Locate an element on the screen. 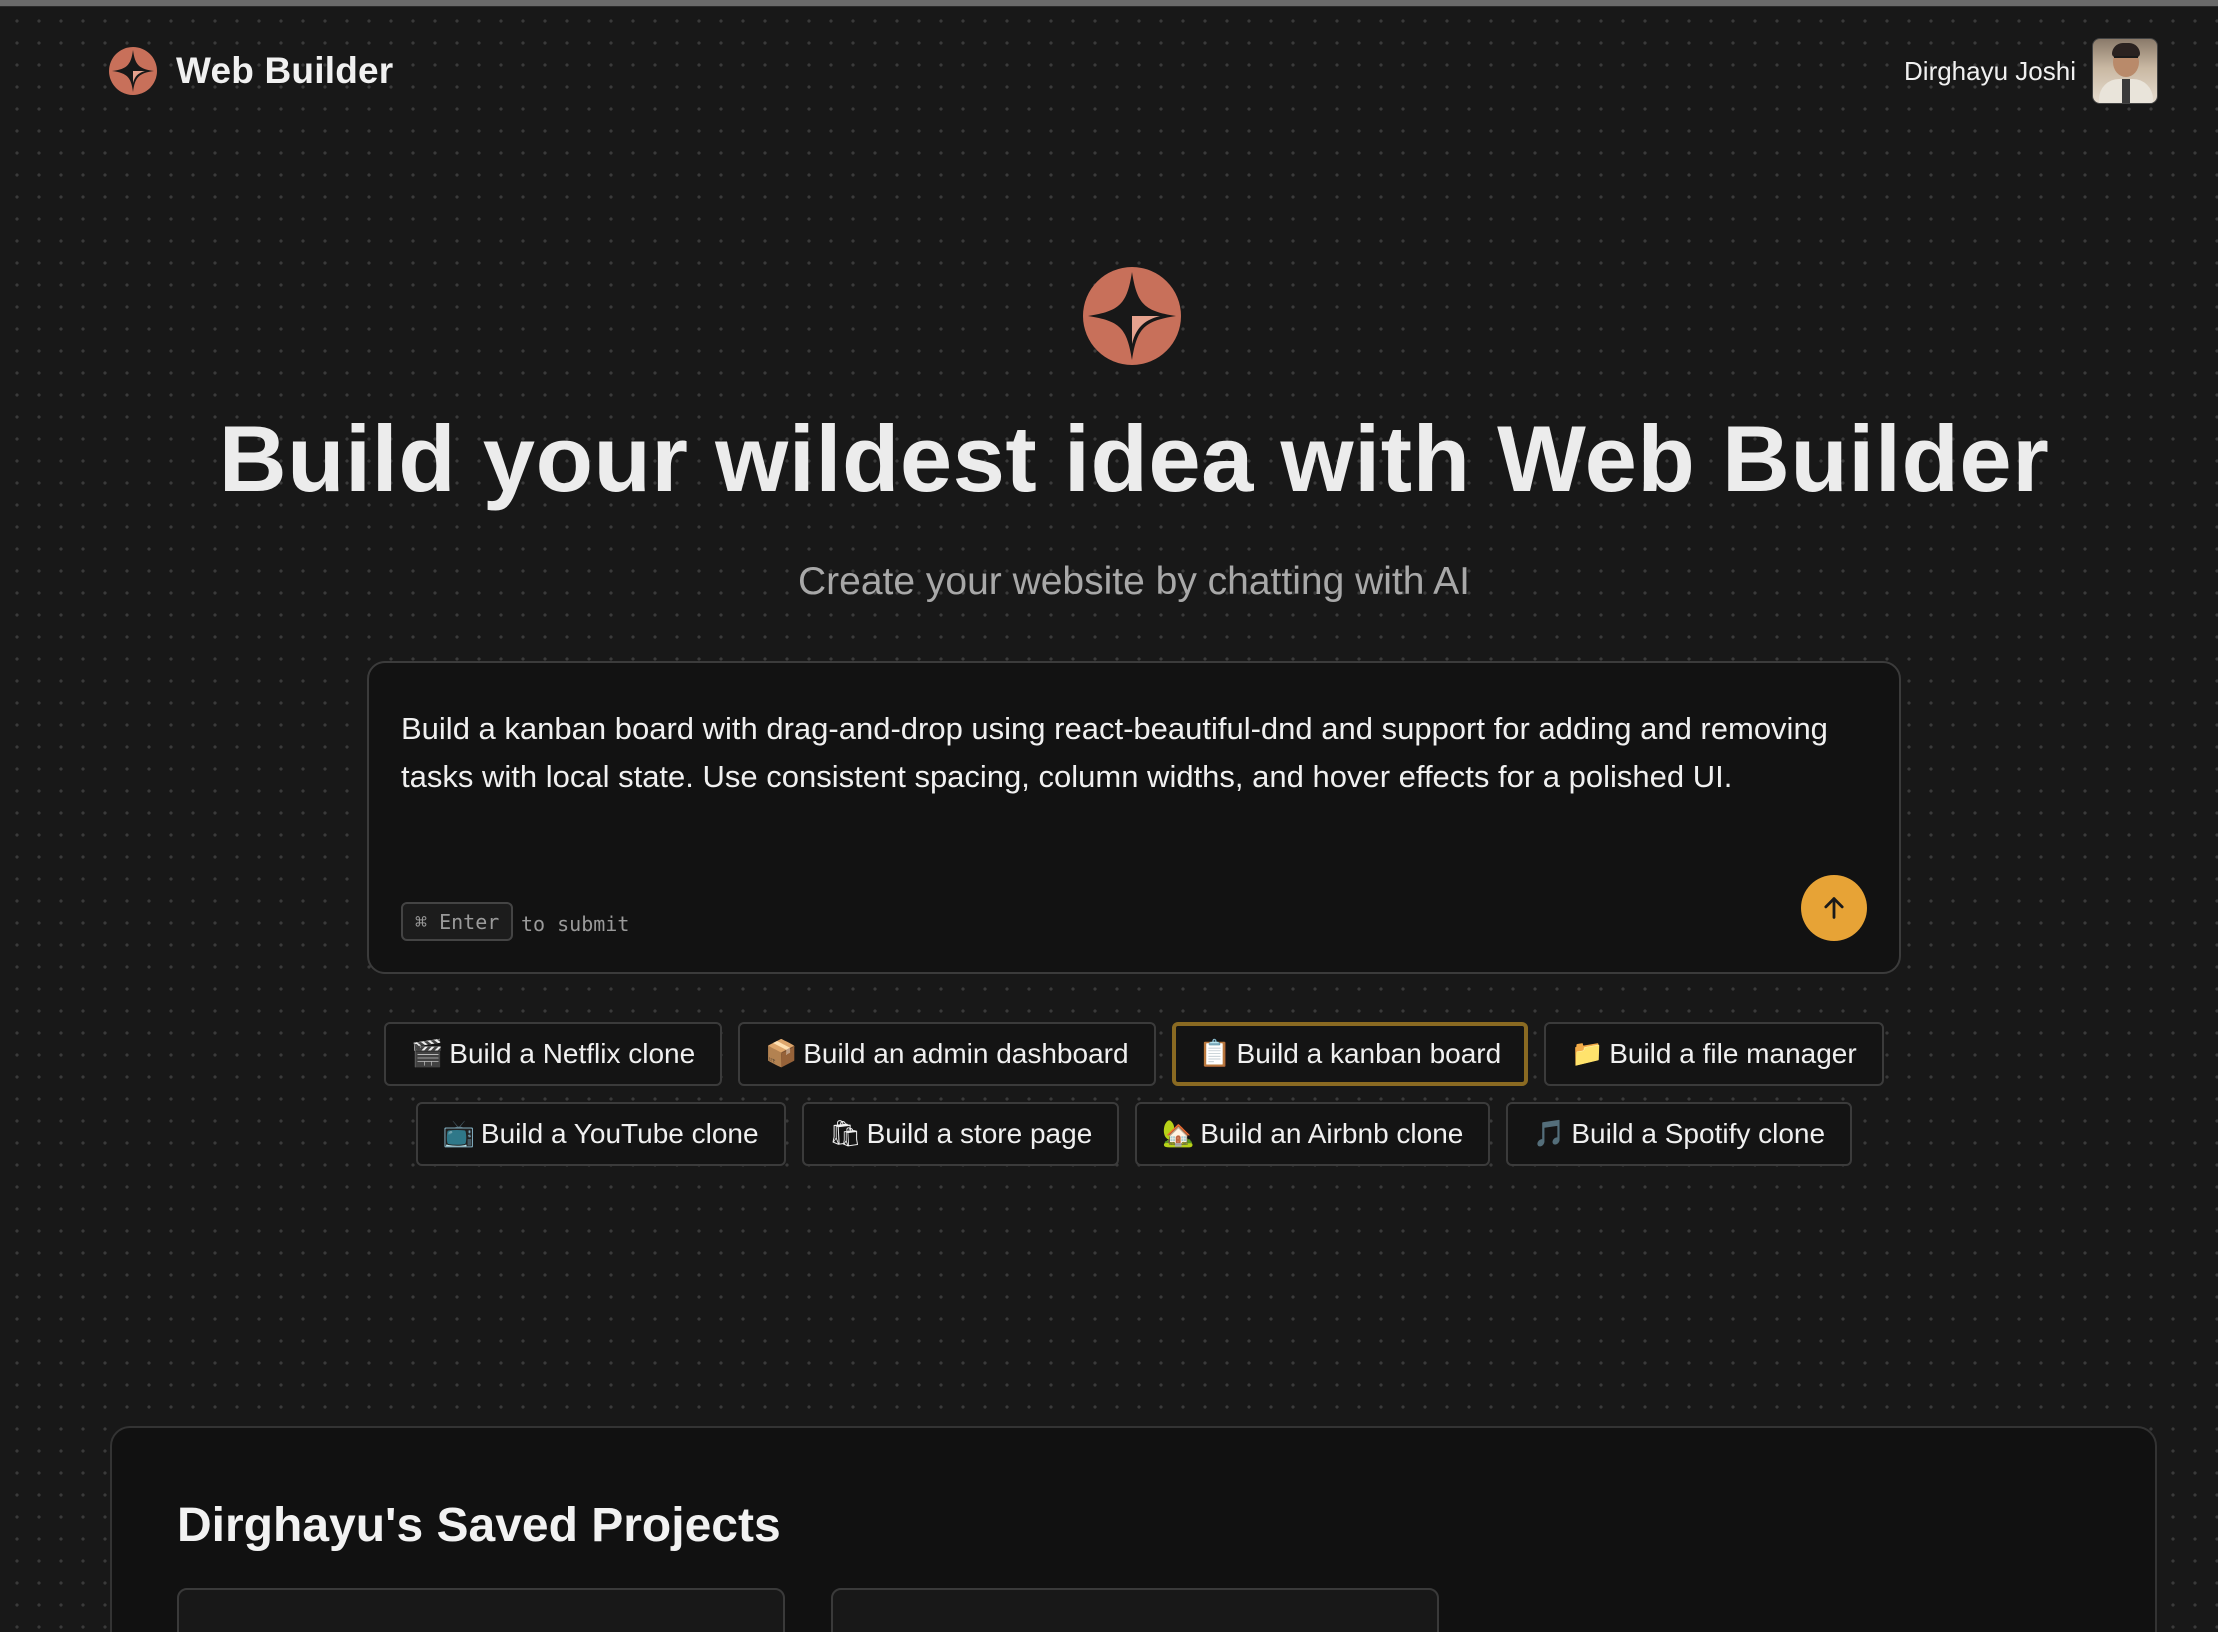 This screenshot has width=2218, height=1632. package-icon: 📦 is located at coordinates (781, 1054).